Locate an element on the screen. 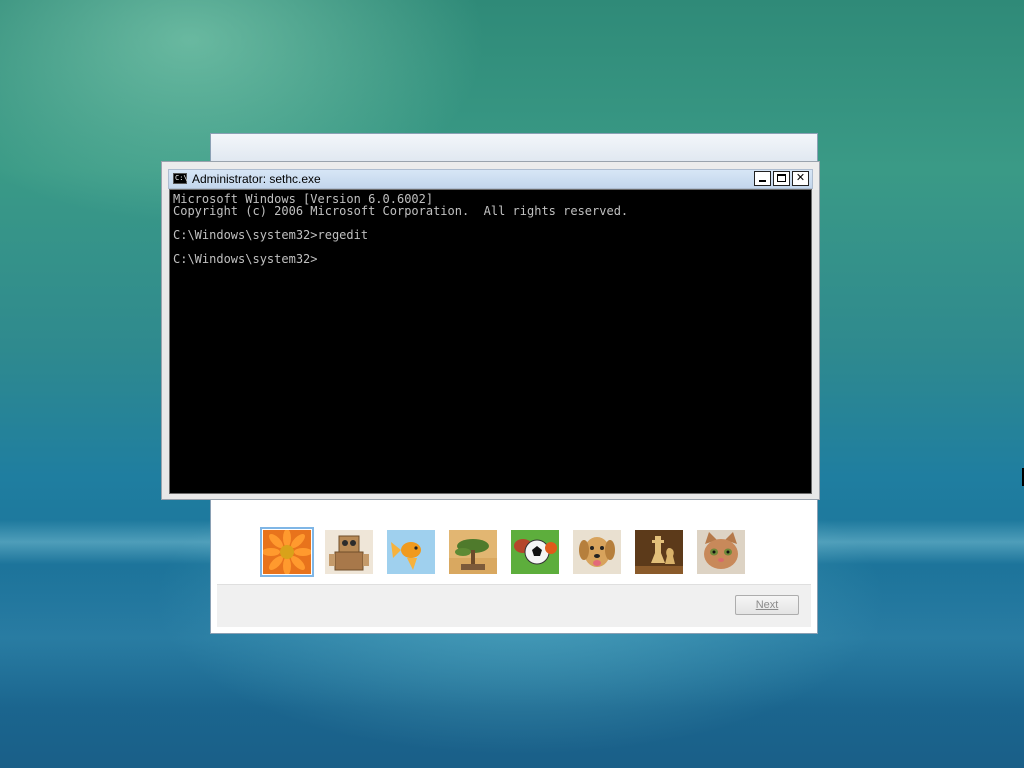 This screenshot has width=1024, height=768. window-title: Administrator: sethc.exe is located at coordinates (256, 179).